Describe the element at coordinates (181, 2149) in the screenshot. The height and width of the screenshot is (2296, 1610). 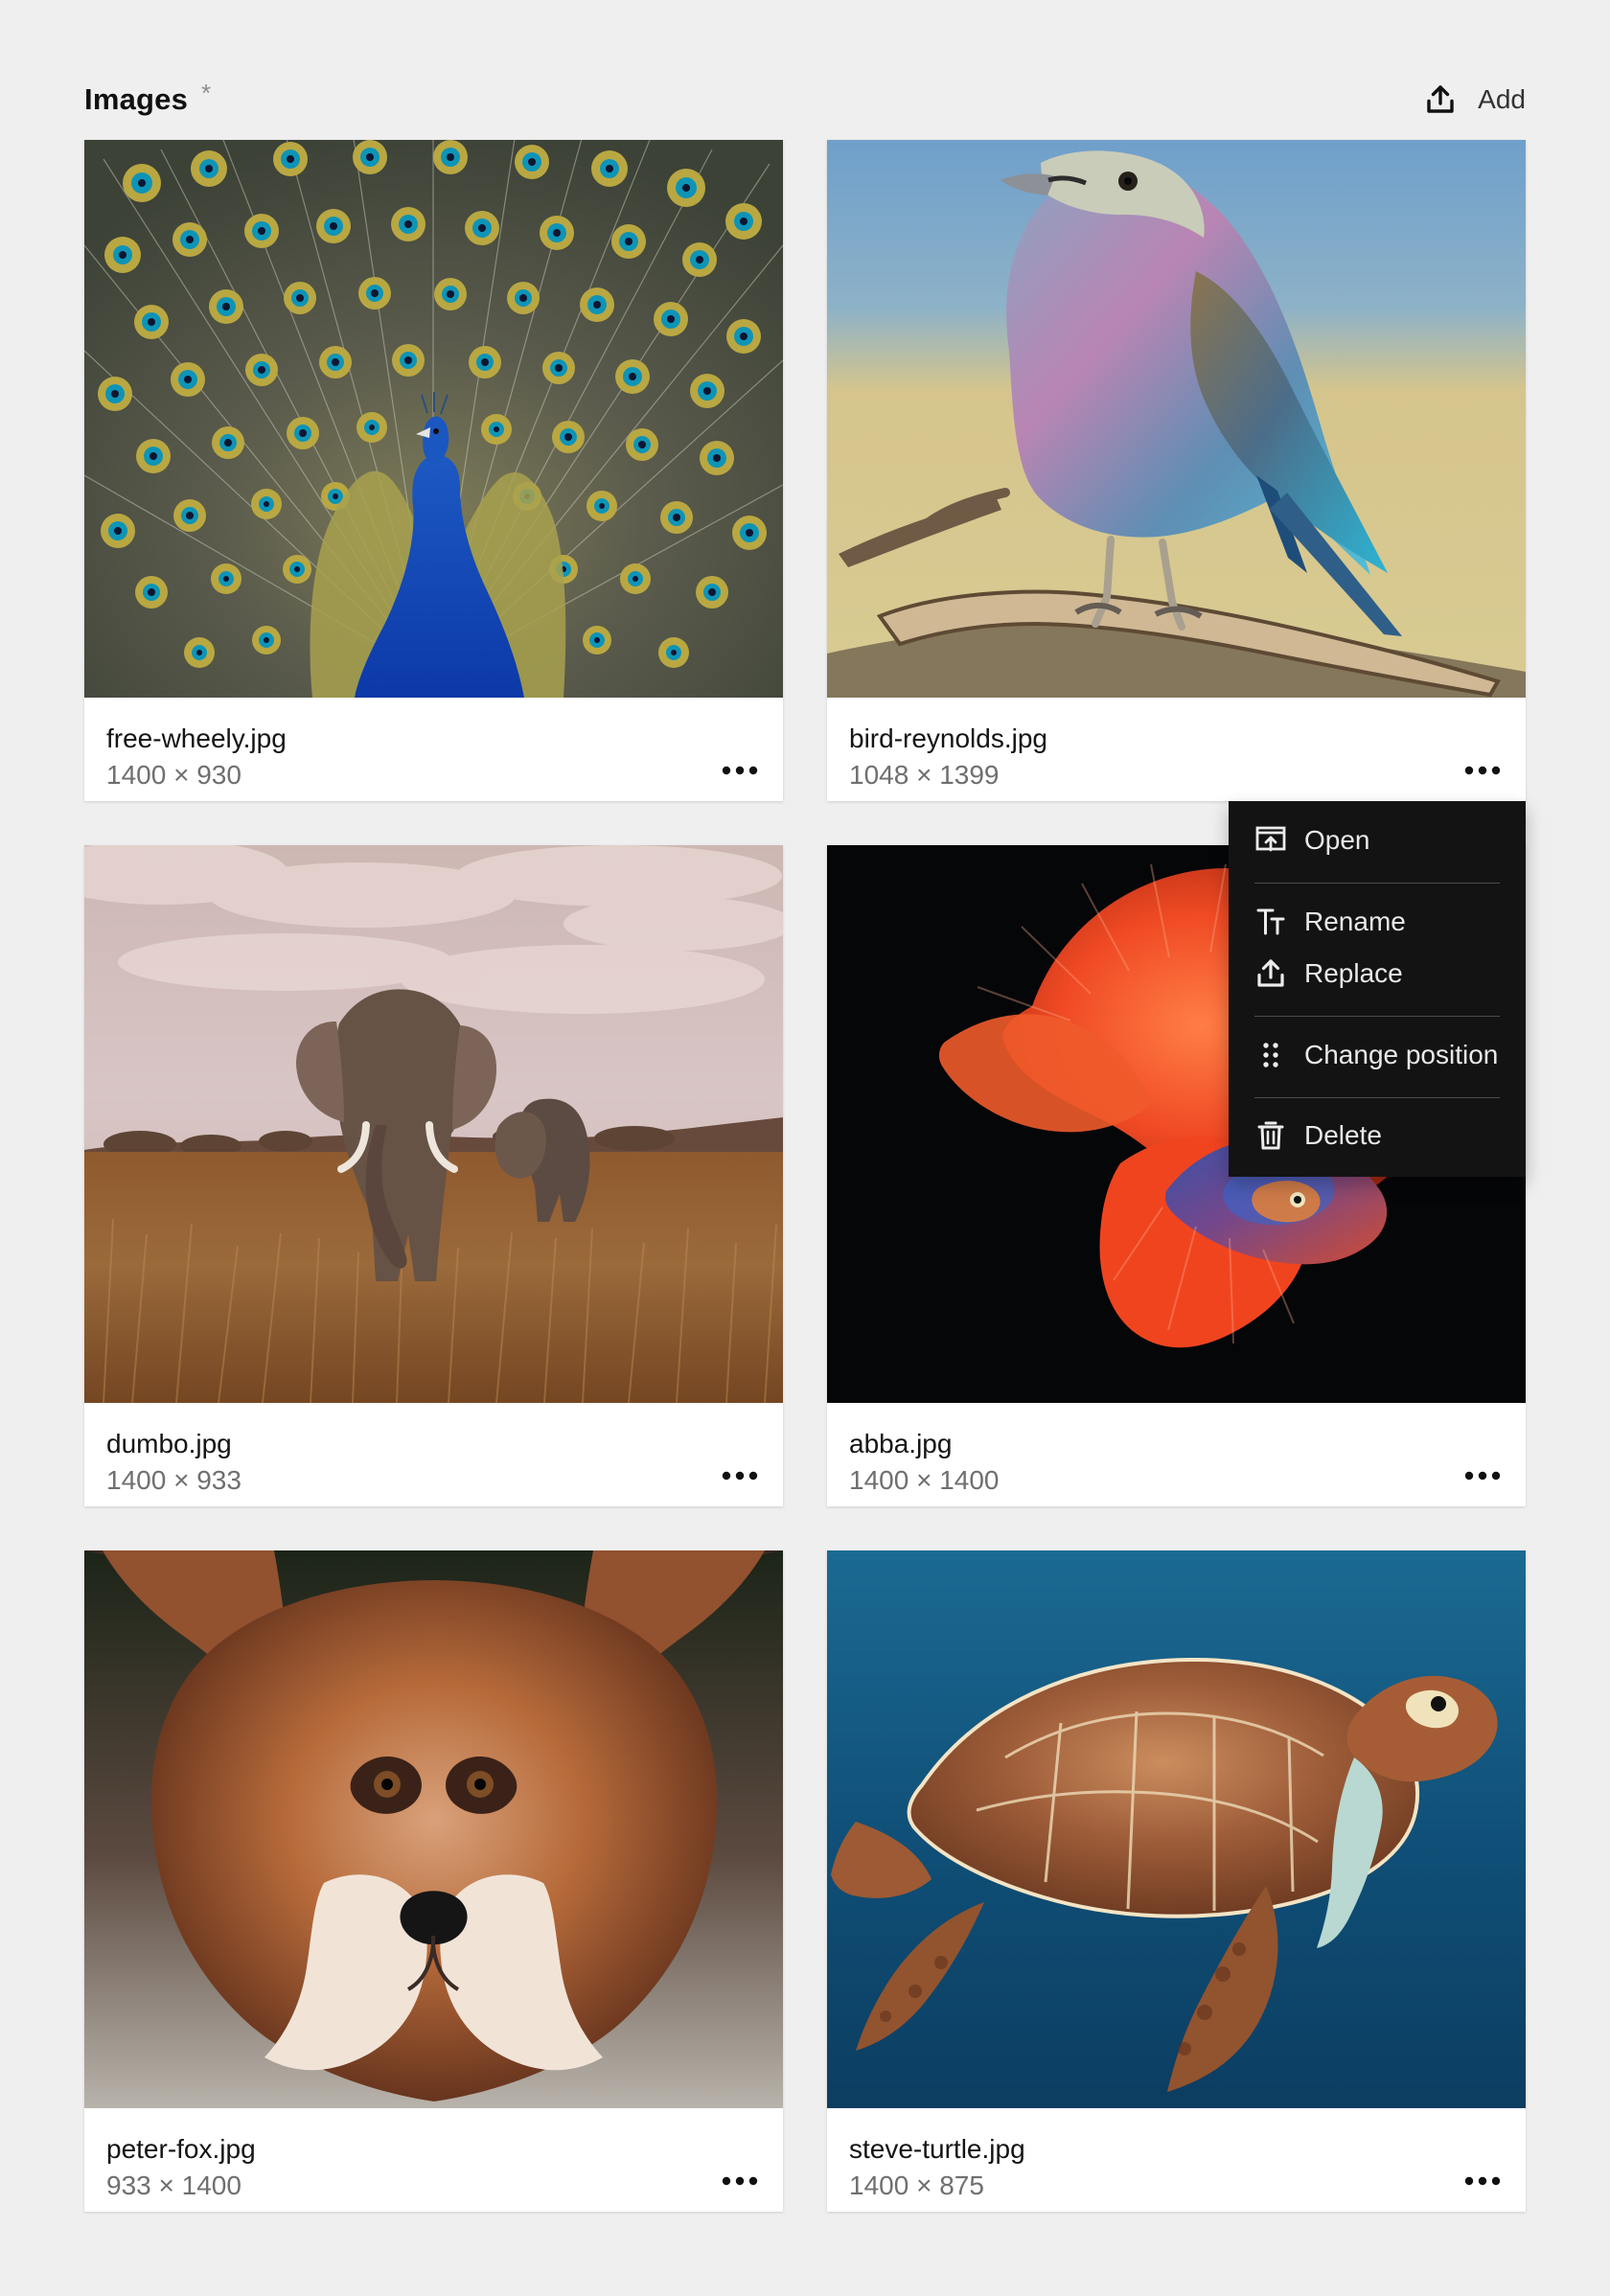
I see `image-filename: peter-fox.jpg` at that location.